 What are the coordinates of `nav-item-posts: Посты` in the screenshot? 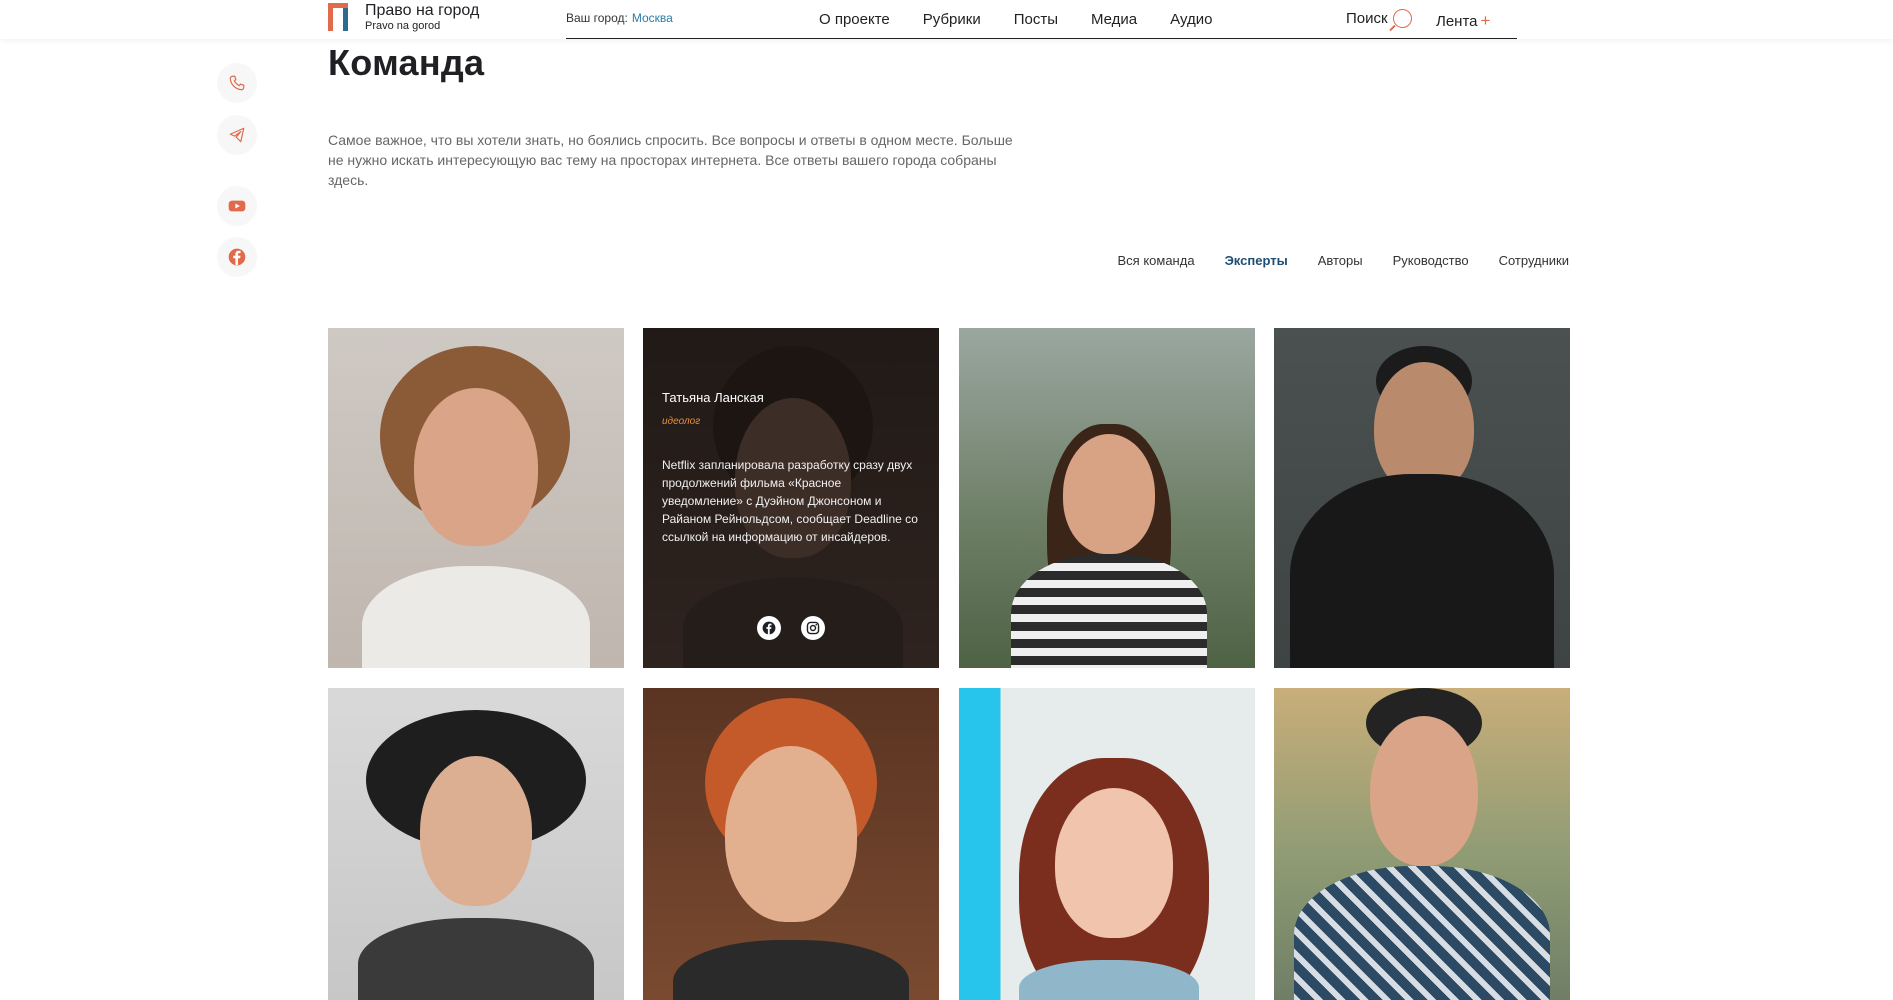 It's located at (1036, 19).